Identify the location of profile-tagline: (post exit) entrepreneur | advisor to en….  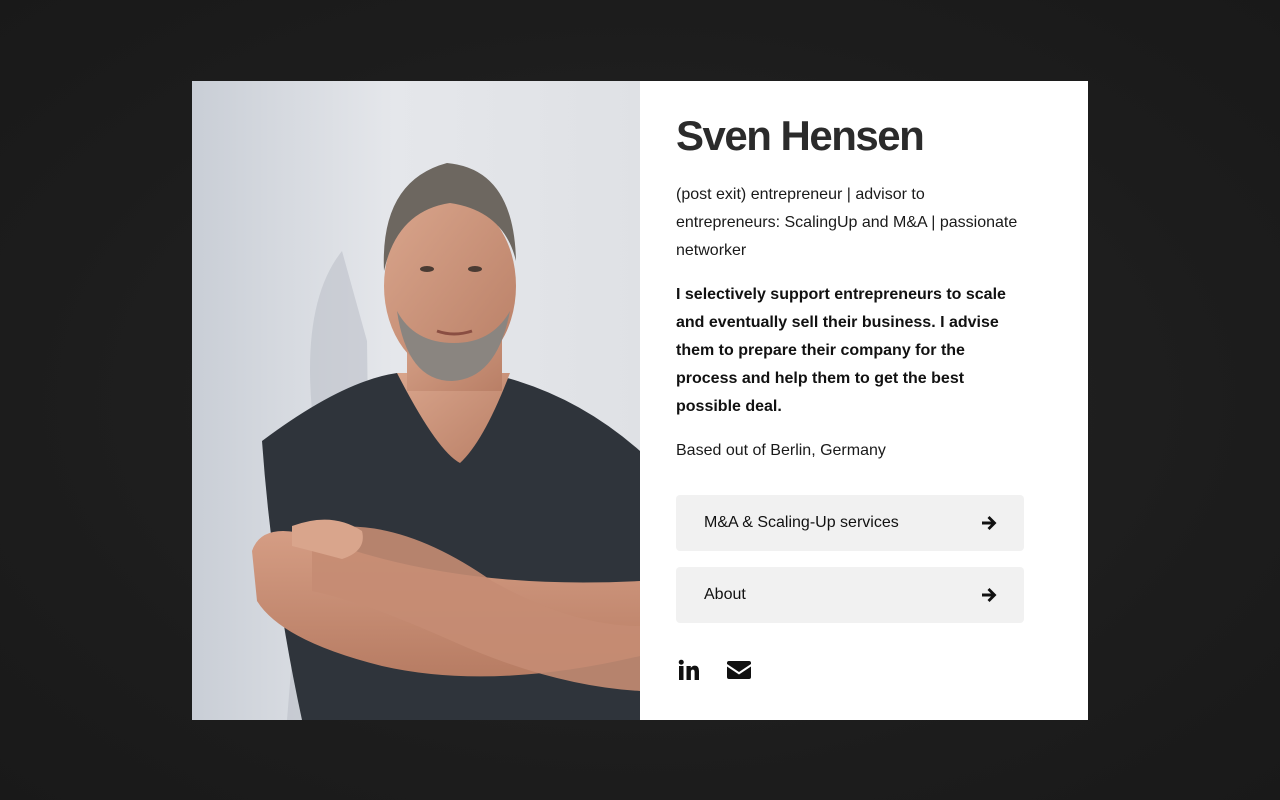
(847, 222).